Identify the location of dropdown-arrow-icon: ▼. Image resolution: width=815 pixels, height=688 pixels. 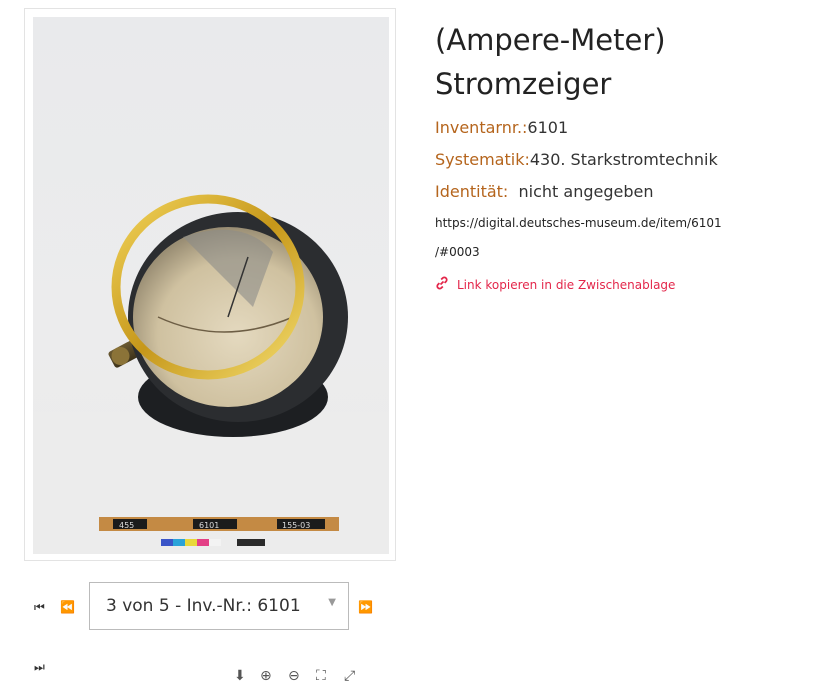
(332, 602).